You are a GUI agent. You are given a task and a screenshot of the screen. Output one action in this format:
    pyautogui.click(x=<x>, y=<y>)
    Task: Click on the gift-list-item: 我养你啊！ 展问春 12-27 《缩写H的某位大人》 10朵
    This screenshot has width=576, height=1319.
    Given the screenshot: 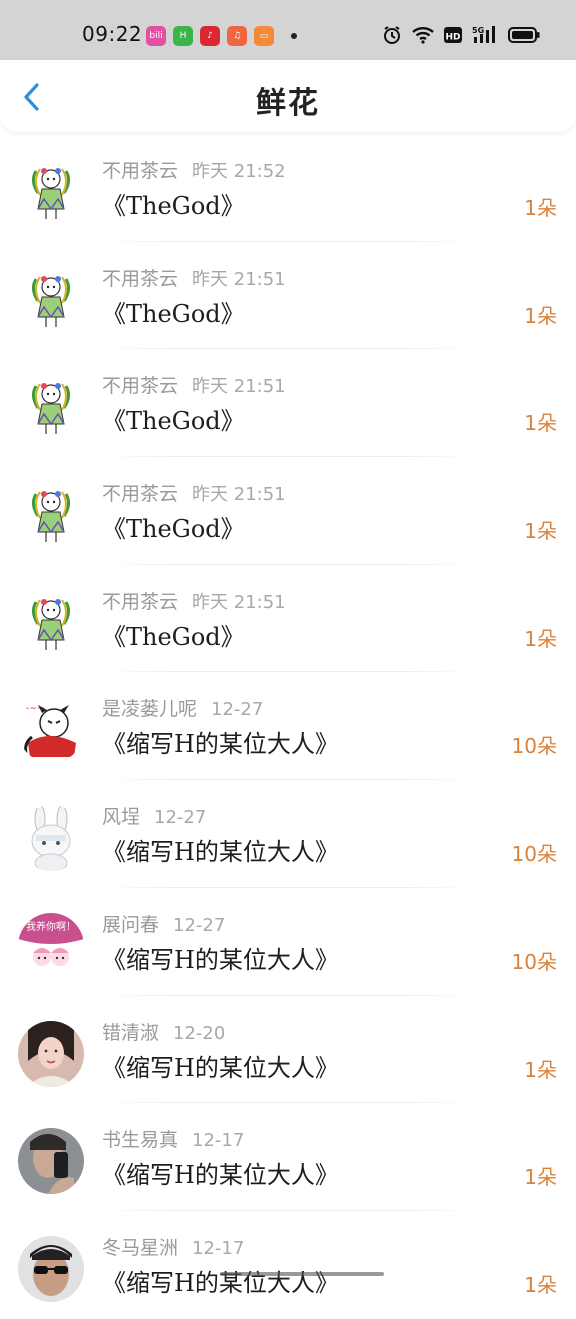 What is the action you would take?
    pyautogui.click(x=288, y=942)
    